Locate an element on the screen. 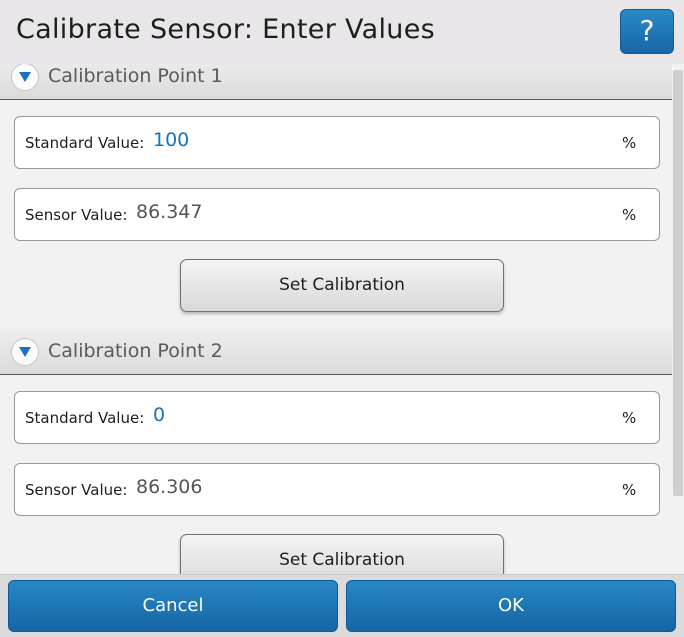 This screenshot has width=684, height=637. help-button: ? is located at coordinates (647, 31).